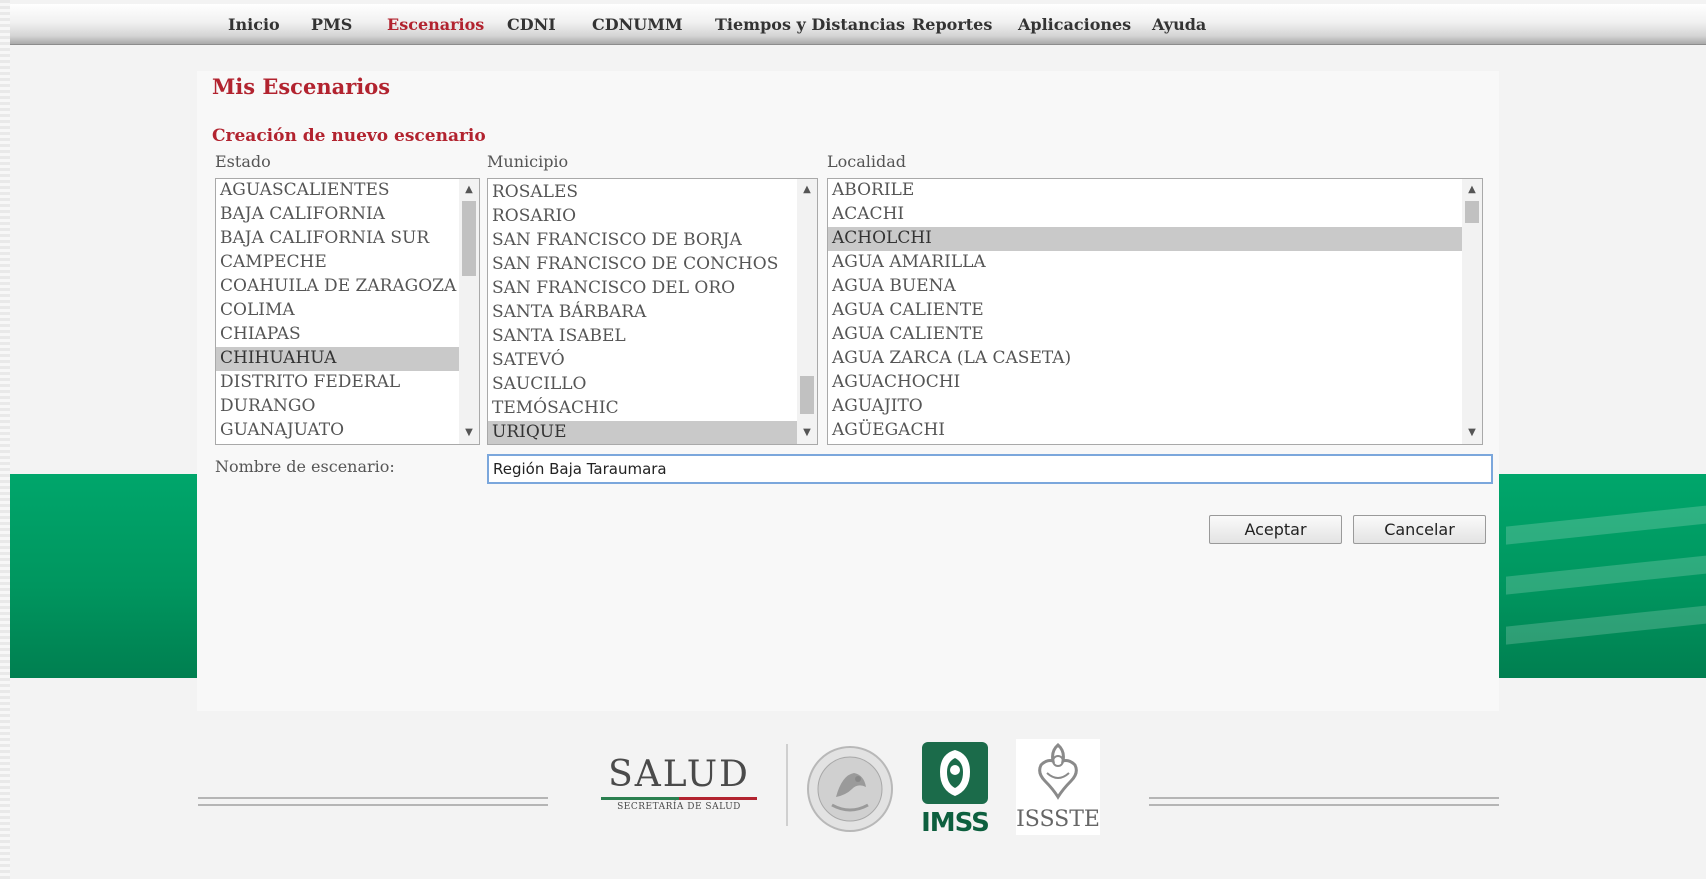 This screenshot has height=879, width=1706. I want to click on left-decorative-strip, so click(5, 439).